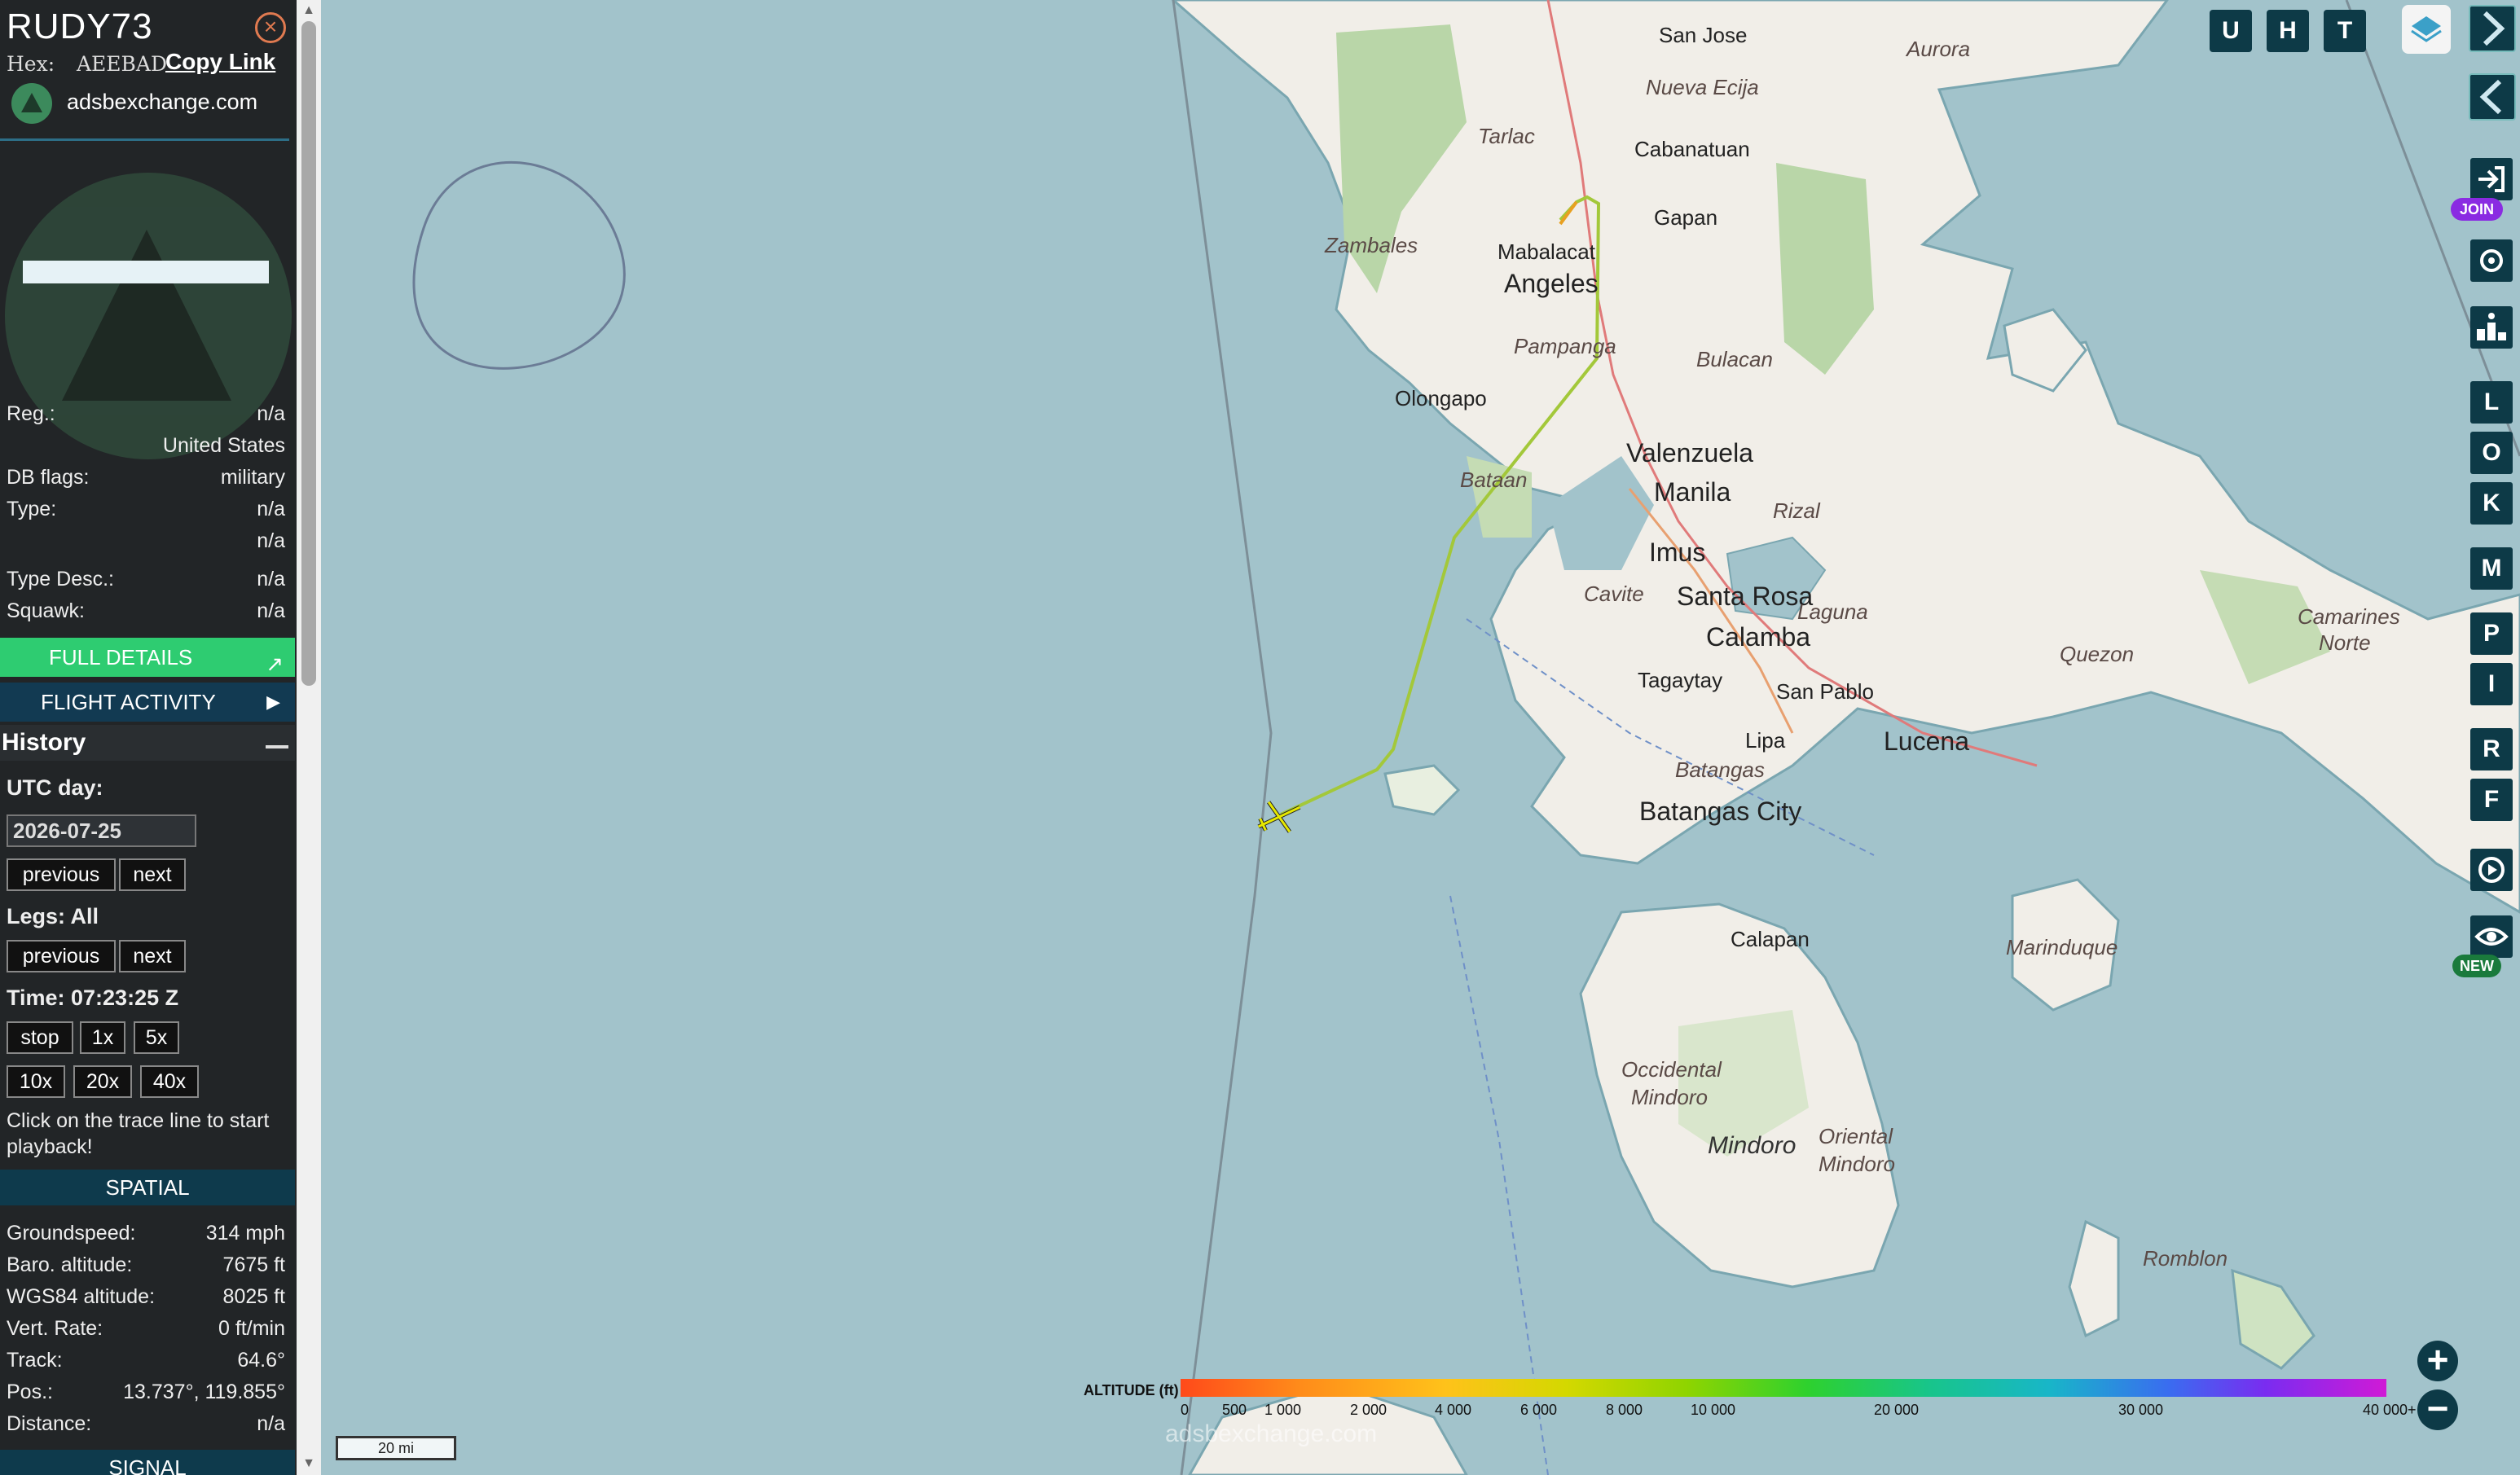  What do you see at coordinates (2097, 654) in the screenshot?
I see `label-quezon: Quezon` at bounding box center [2097, 654].